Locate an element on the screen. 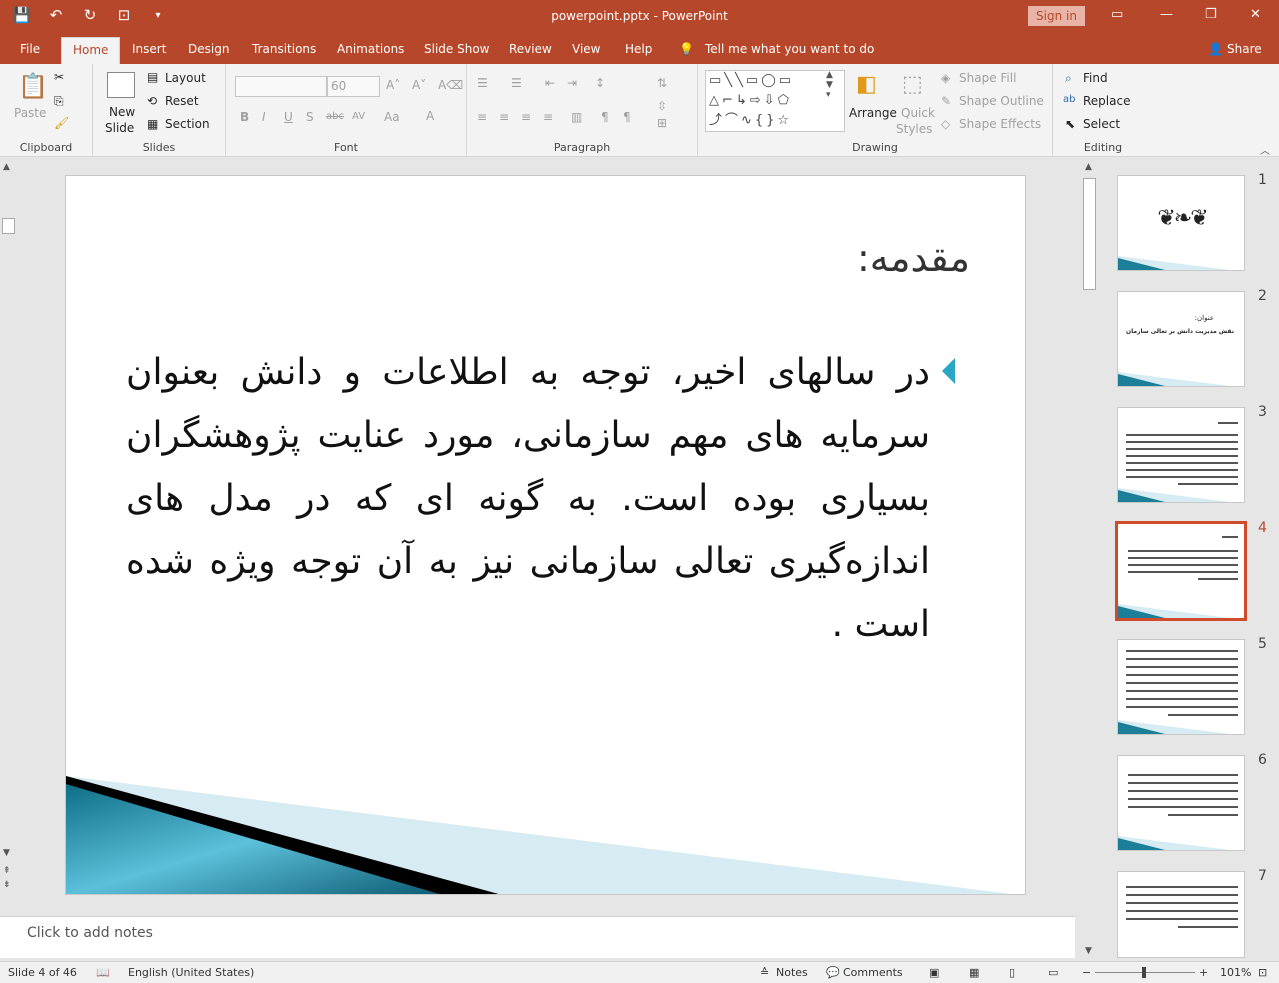 Image resolution: width=1279 pixels, height=983 pixels. font-family-combo is located at coordinates (281, 86).